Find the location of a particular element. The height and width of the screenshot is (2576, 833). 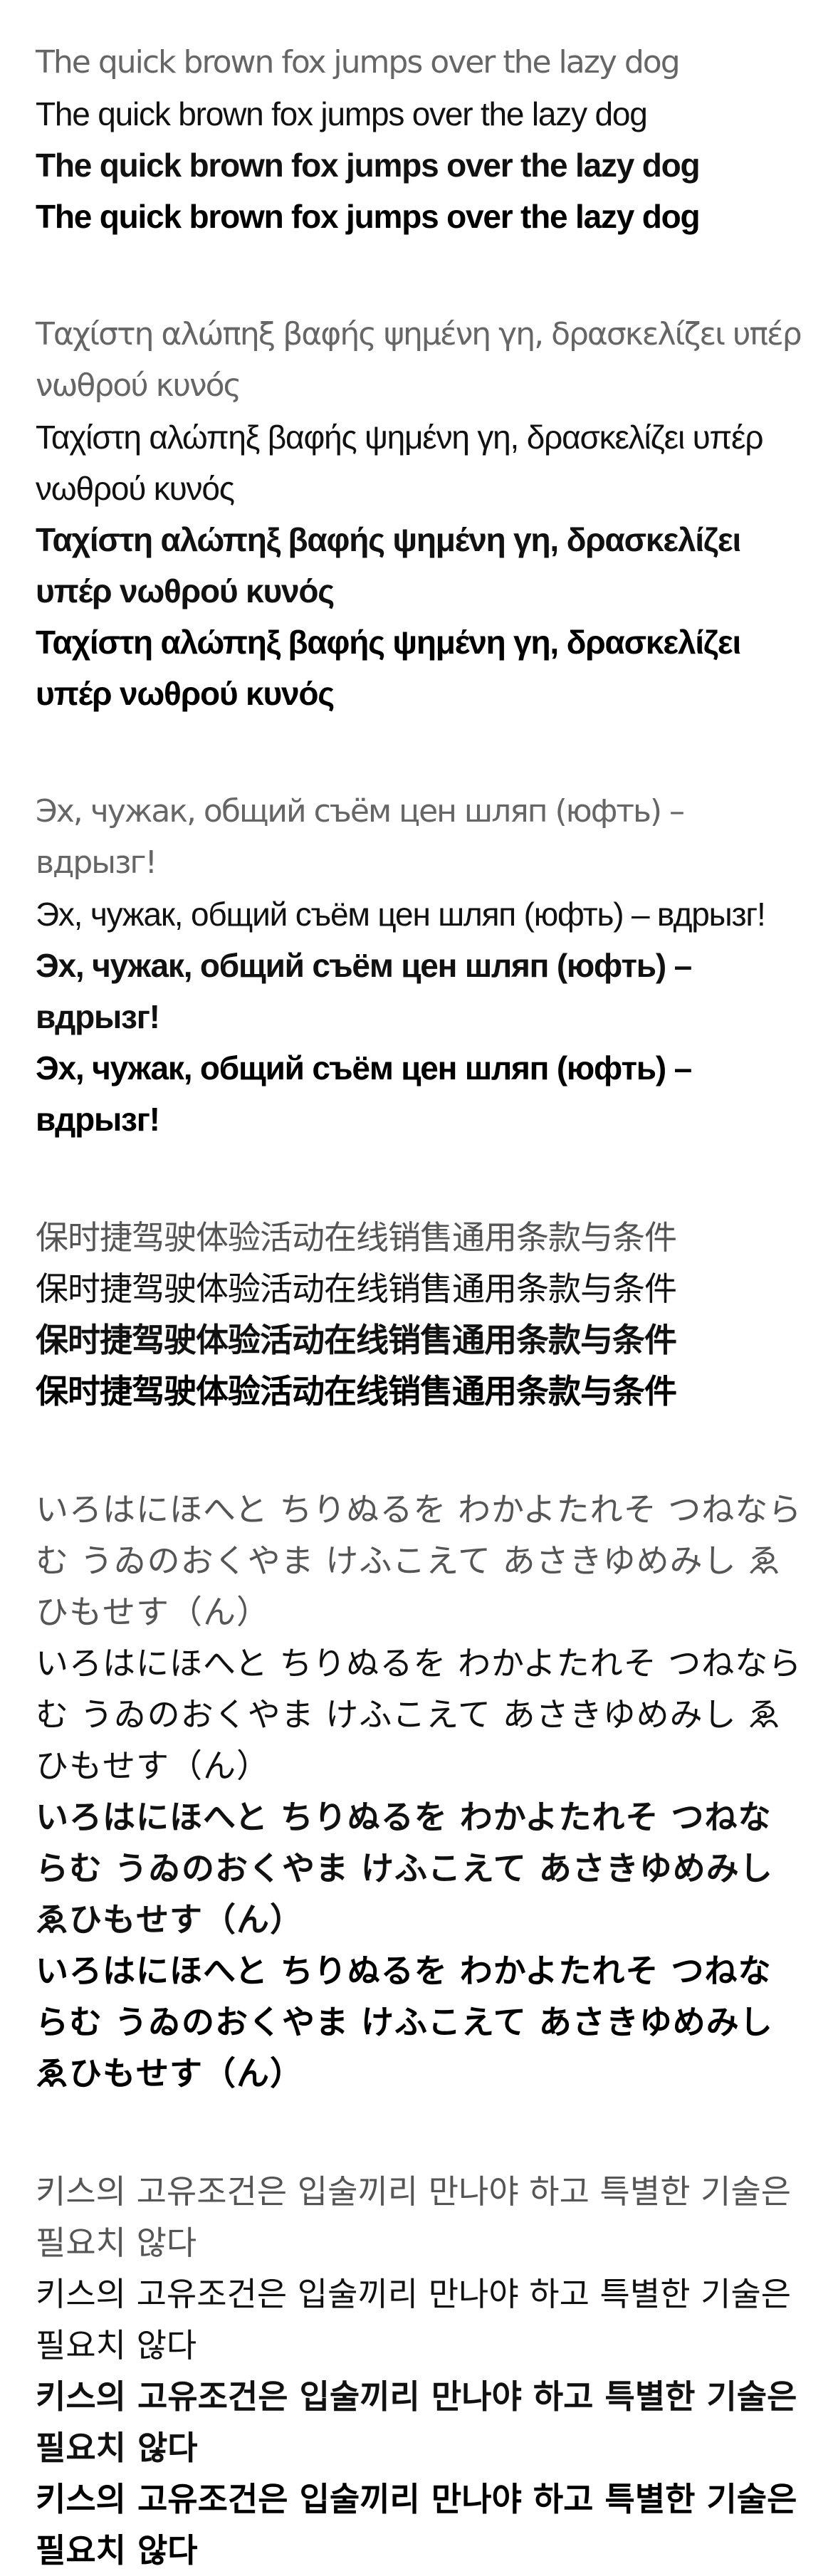

korean-black-line: 키스의 고유조건은 입술끼리 만나야 하고 특별한 기술은 필요치 않다 is located at coordinates (416, 2525).